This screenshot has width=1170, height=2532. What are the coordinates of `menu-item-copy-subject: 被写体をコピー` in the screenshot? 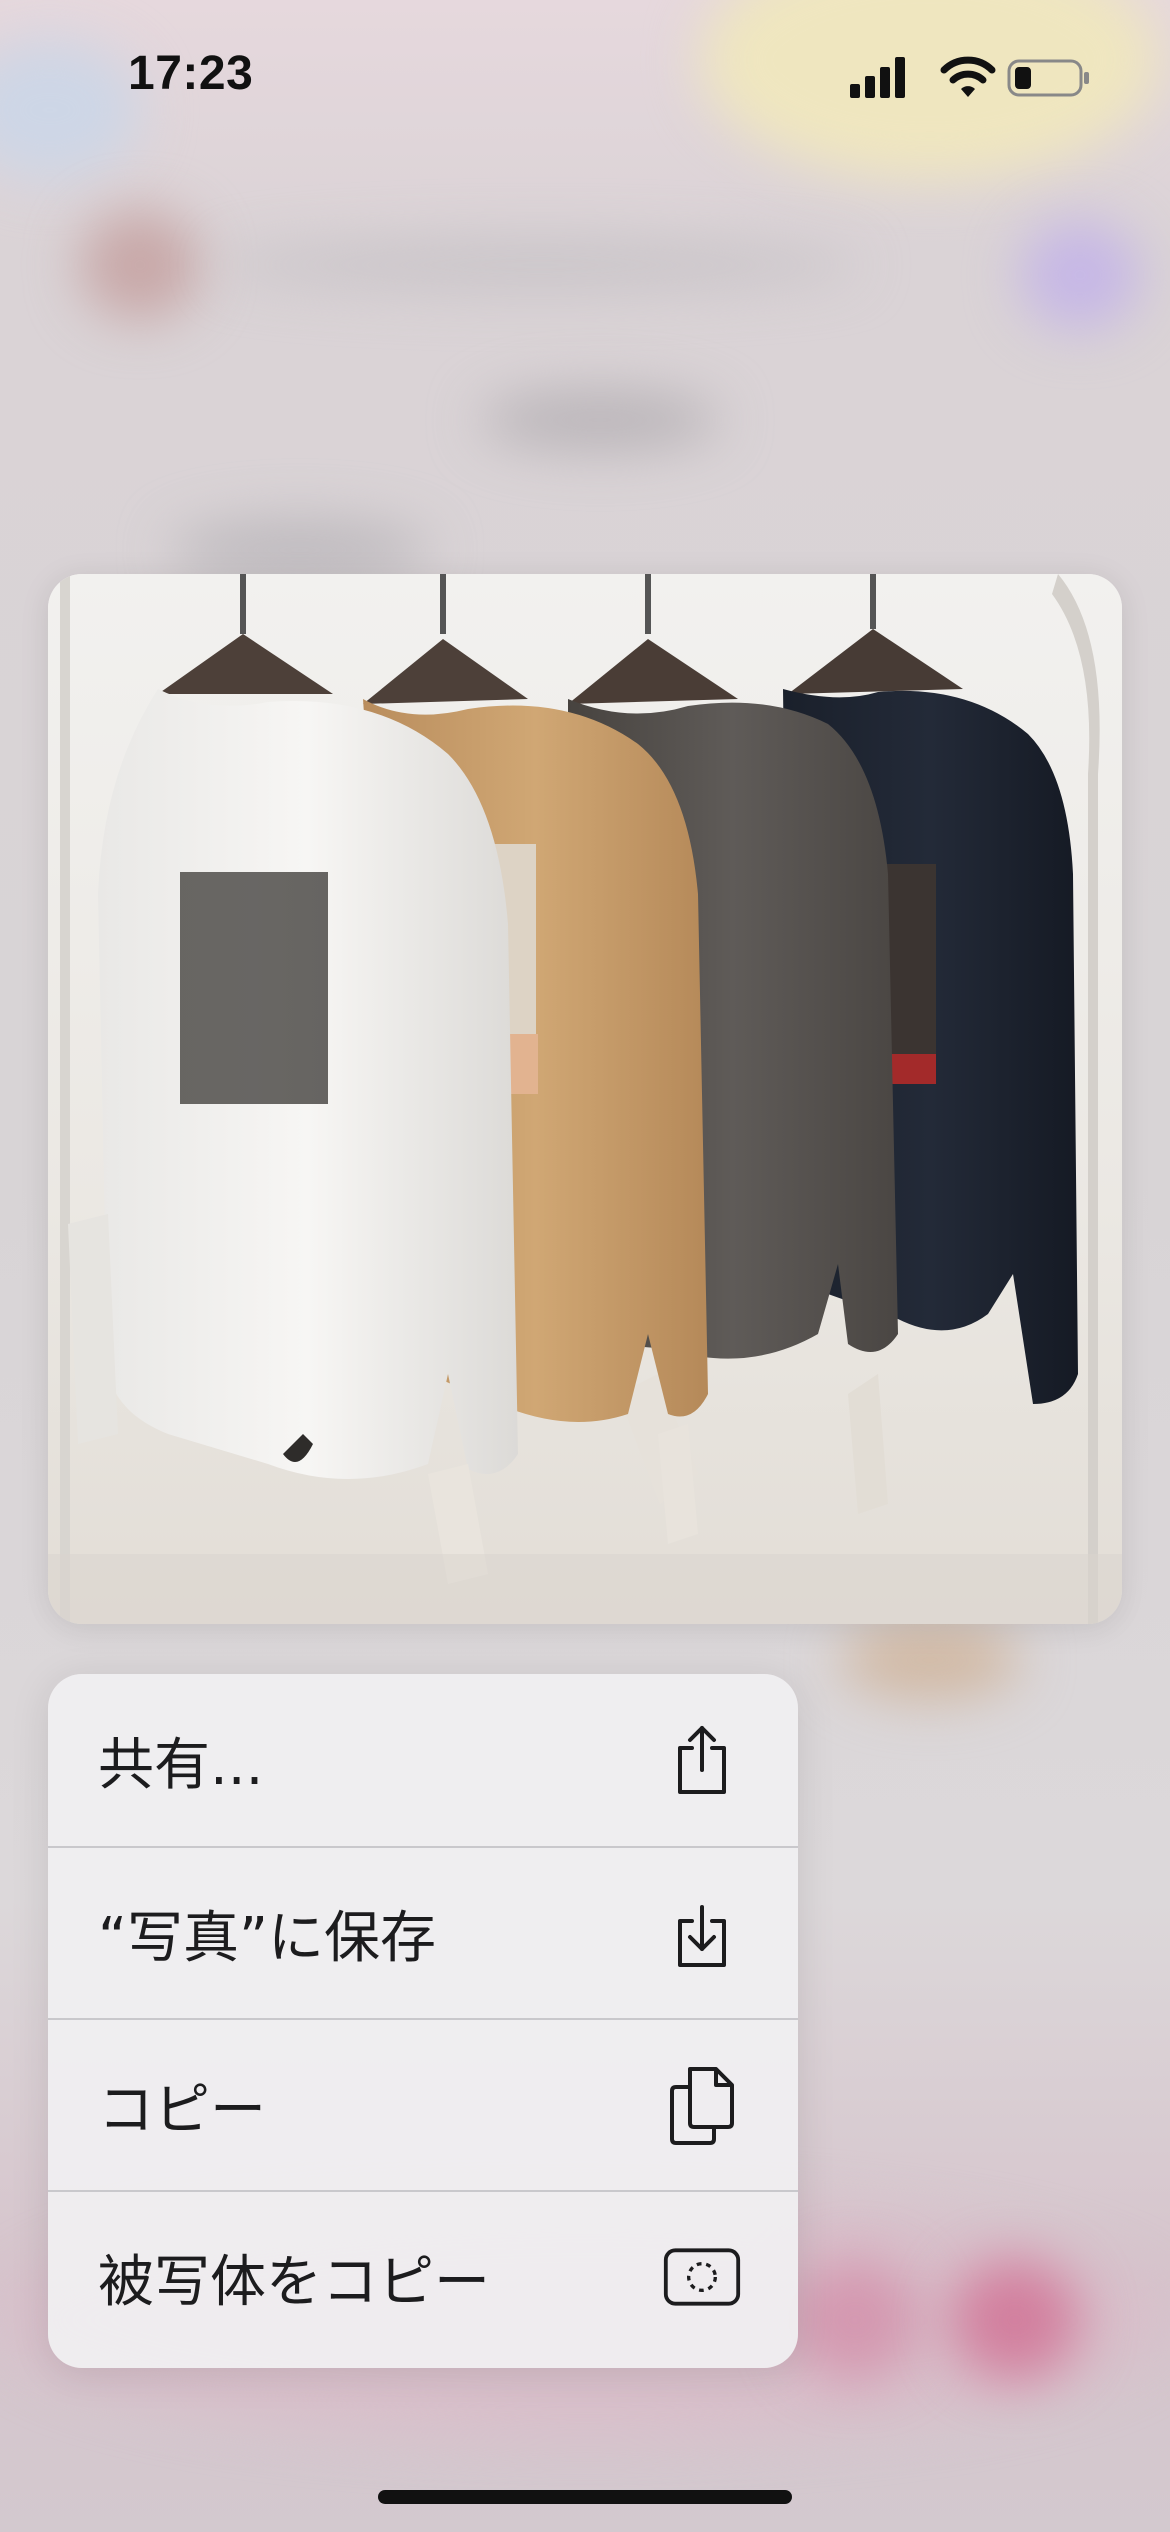 It's located at (423, 2276).